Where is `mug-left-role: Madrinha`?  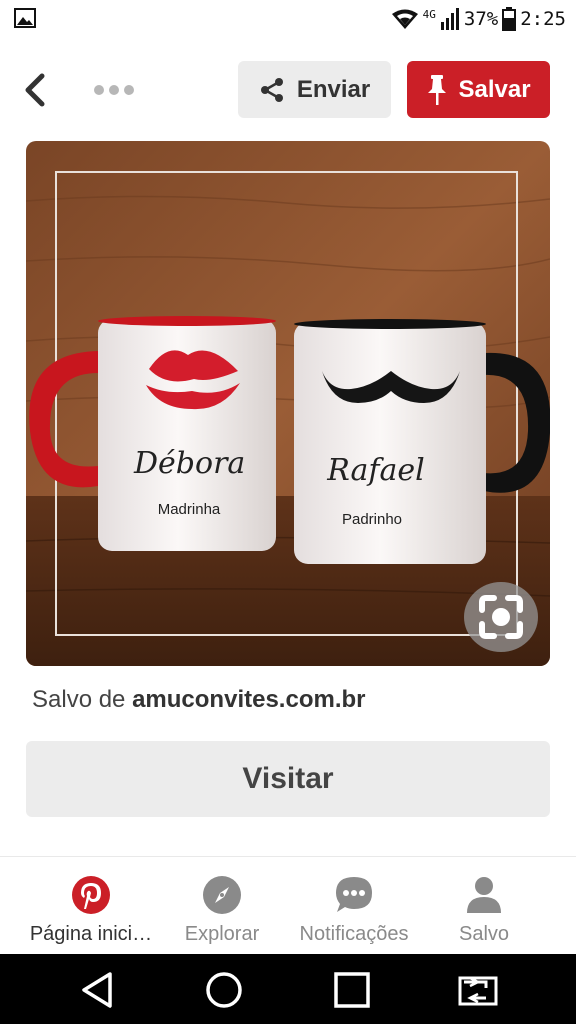
mug-left-role: Madrinha is located at coordinates (189, 509).